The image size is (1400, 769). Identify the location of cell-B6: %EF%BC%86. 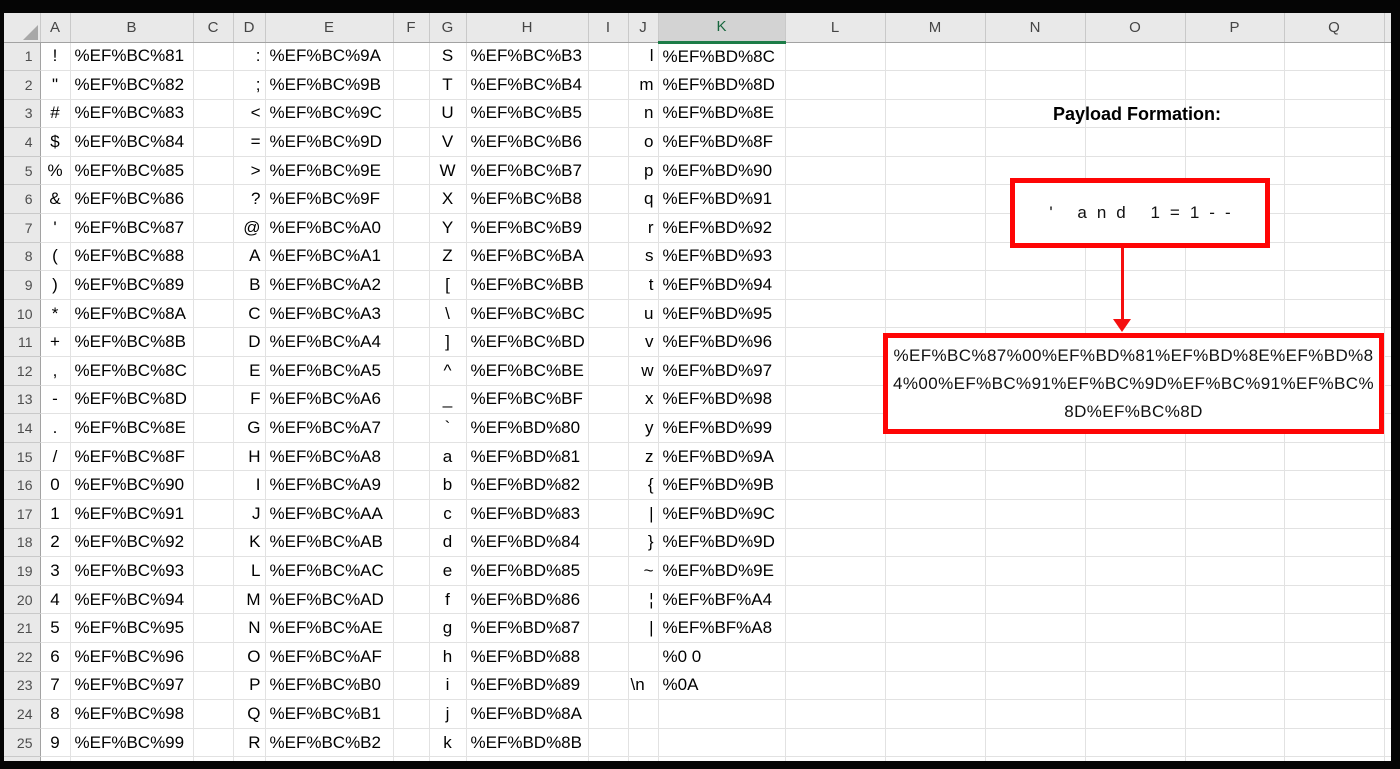
(132, 199).